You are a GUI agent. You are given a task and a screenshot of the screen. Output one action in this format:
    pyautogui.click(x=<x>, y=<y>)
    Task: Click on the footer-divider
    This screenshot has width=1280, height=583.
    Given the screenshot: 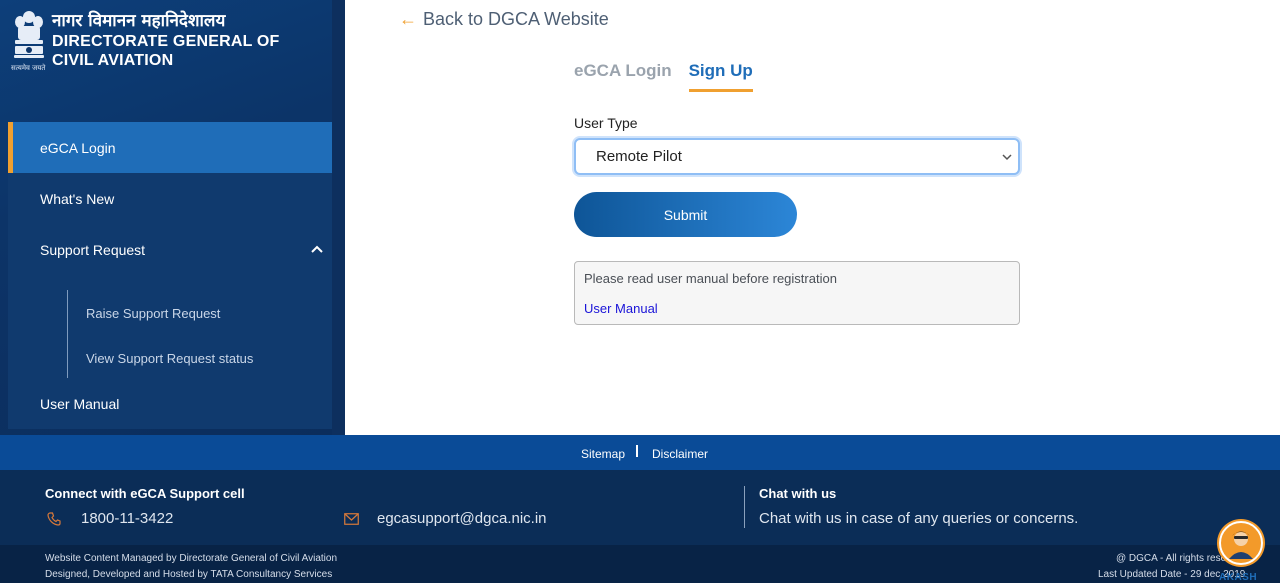 What is the action you would take?
    pyautogui.click(x=744, y=507)
    